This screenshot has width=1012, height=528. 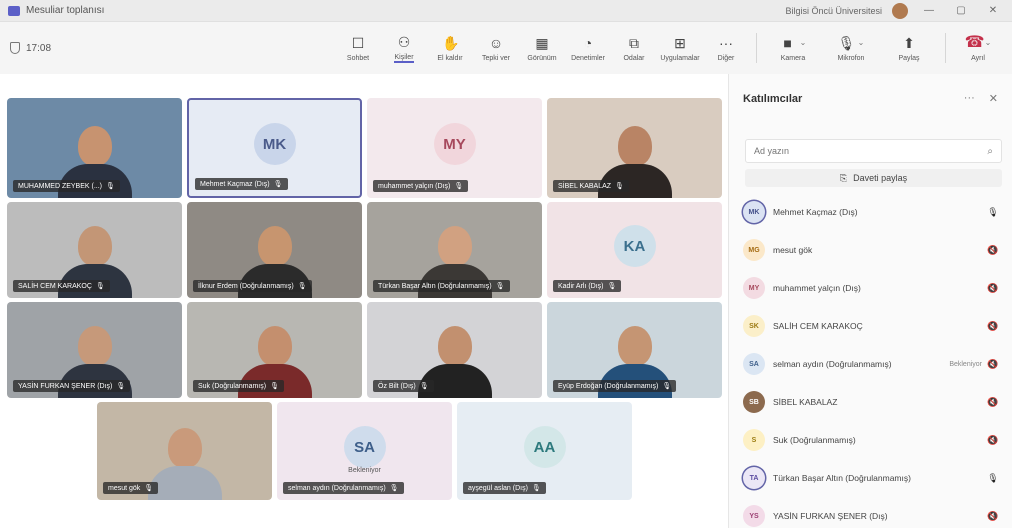 What do you see at coordinates (978, 58) in the screenshot?
I see `leave-label: Ayrıl` at bounding box center [978, 58].